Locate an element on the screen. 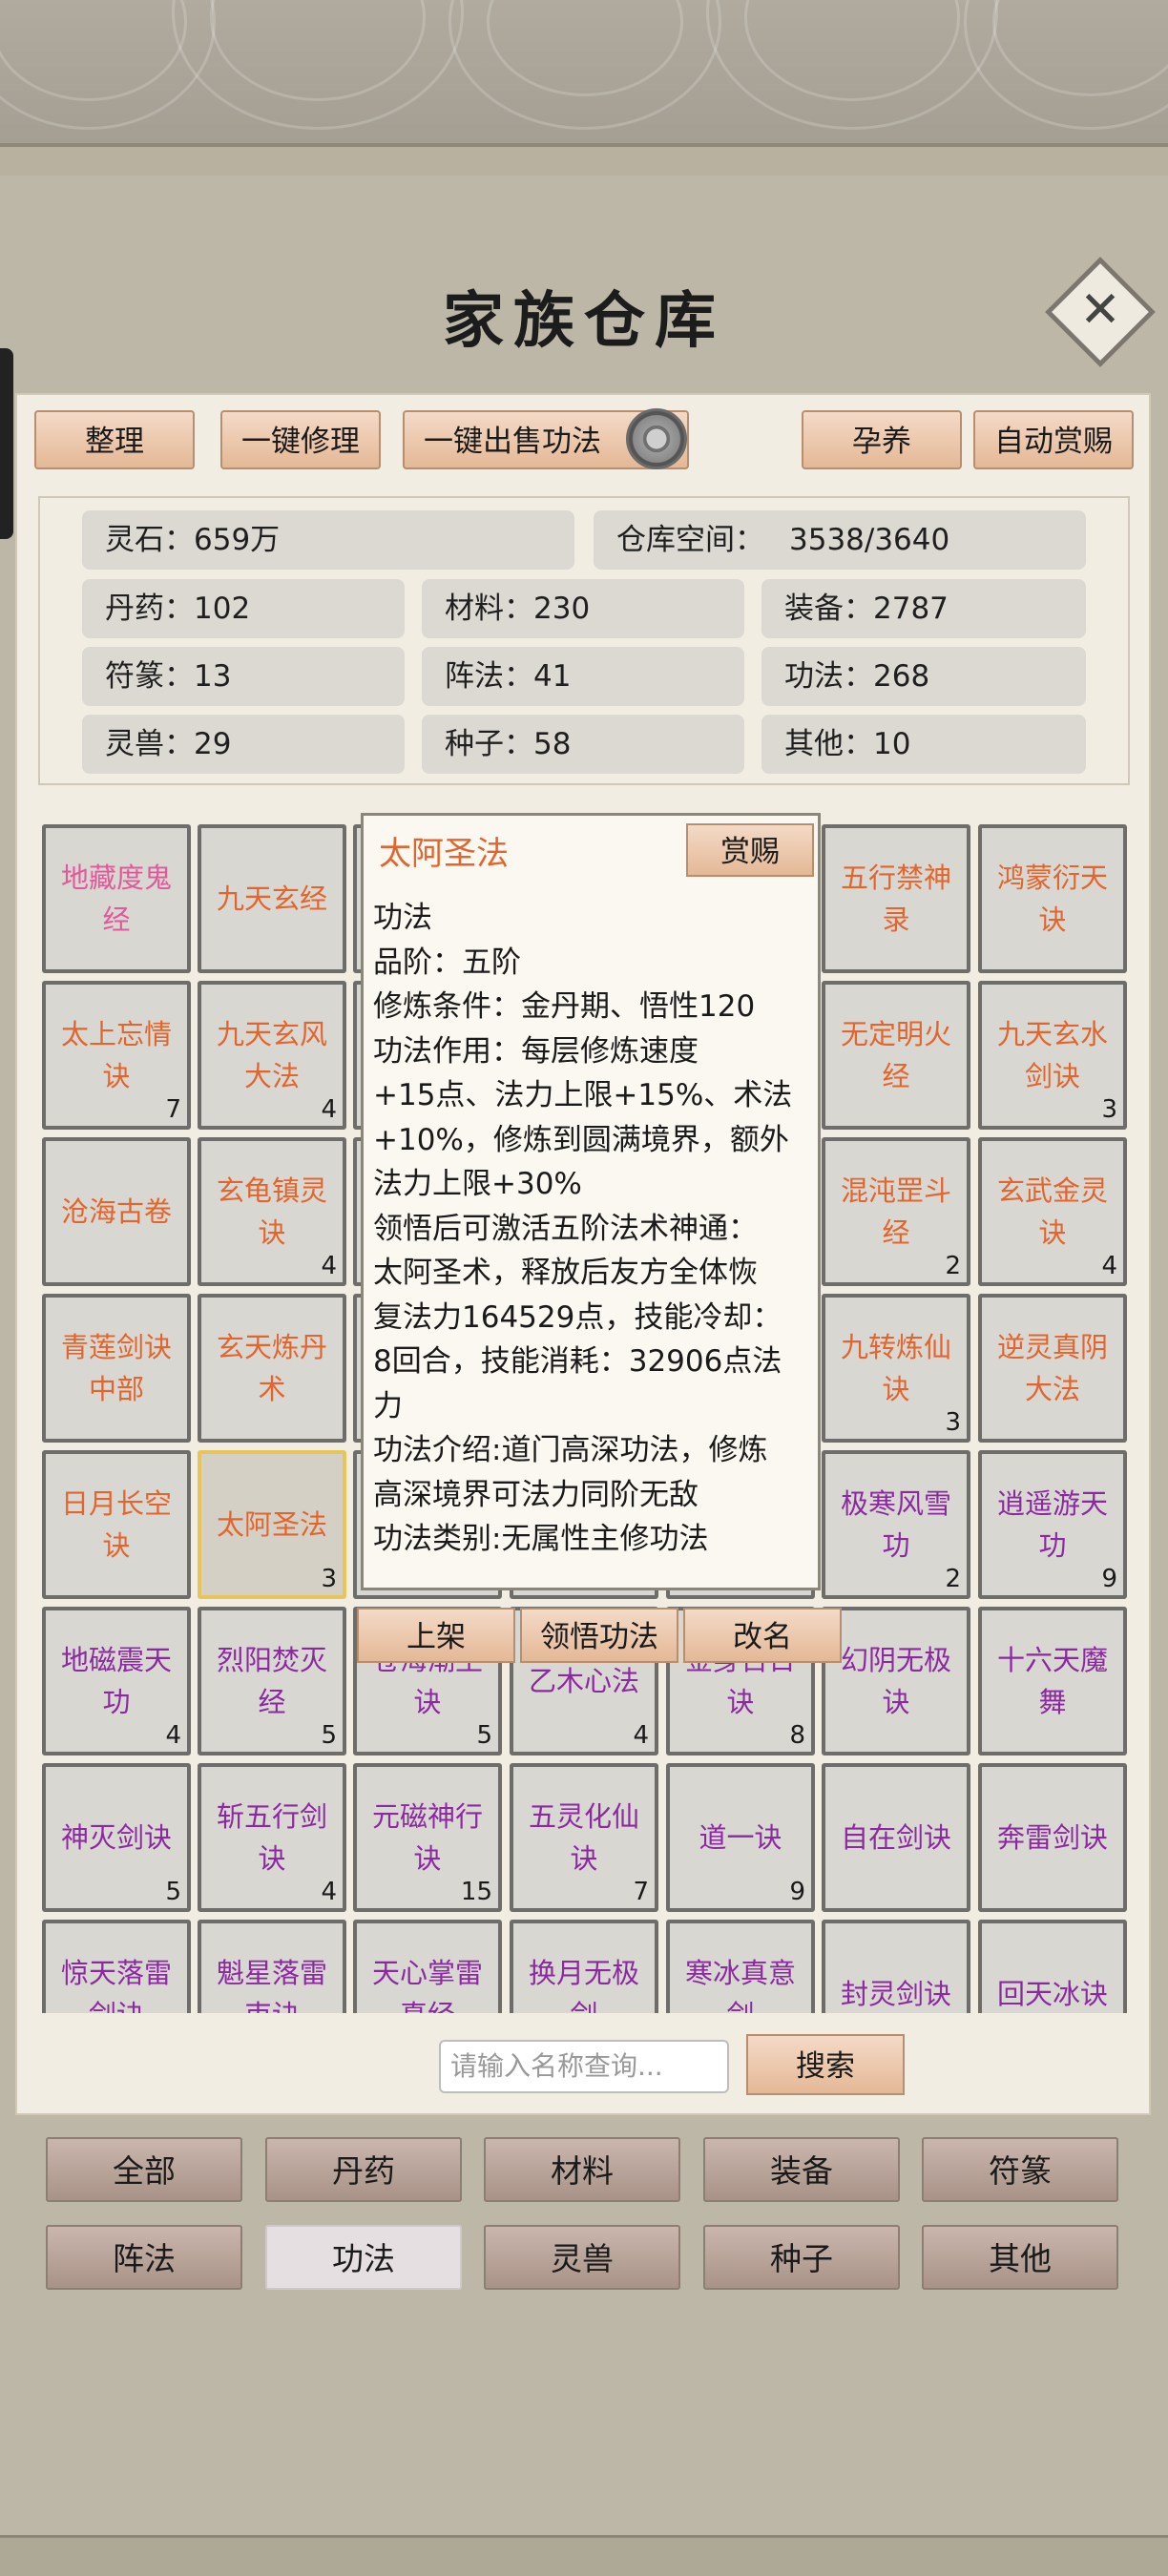 The width and height of the screenshot is (1168, 2576). category-tab: 种子 is located at coordinates (802, 2257).